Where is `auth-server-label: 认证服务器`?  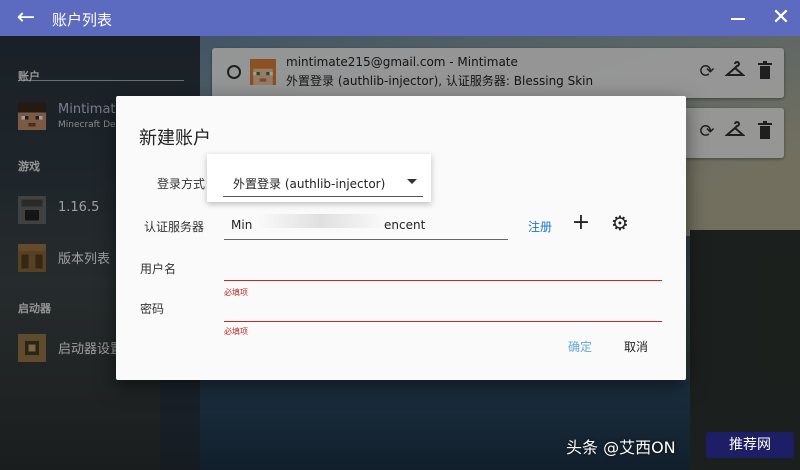 auth-server-label: 认证服务器 is located at coordinates (174, 227).